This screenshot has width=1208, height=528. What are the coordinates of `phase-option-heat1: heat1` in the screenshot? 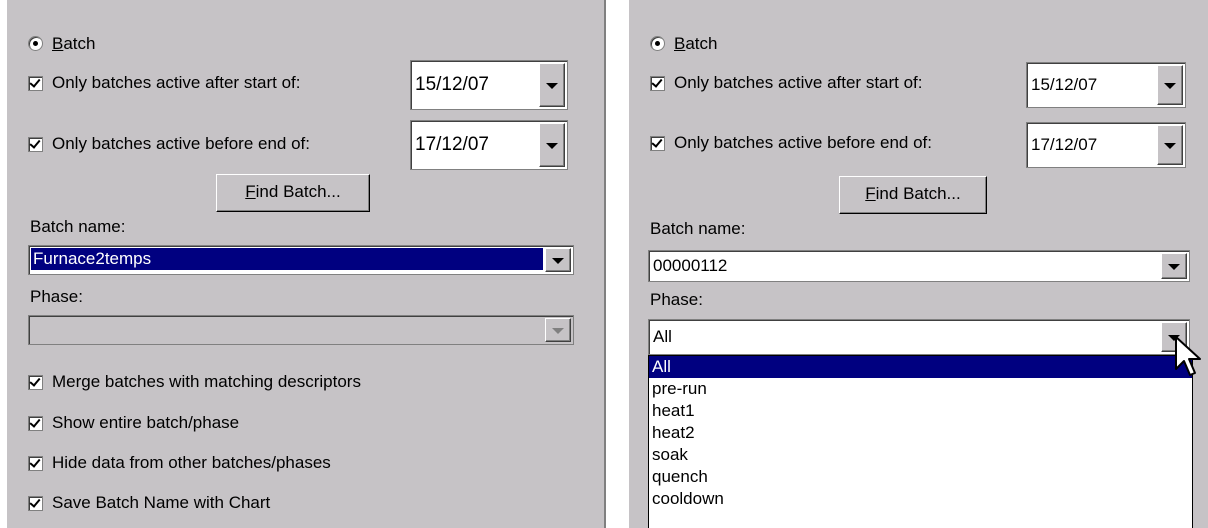 It's located at (920, 411).